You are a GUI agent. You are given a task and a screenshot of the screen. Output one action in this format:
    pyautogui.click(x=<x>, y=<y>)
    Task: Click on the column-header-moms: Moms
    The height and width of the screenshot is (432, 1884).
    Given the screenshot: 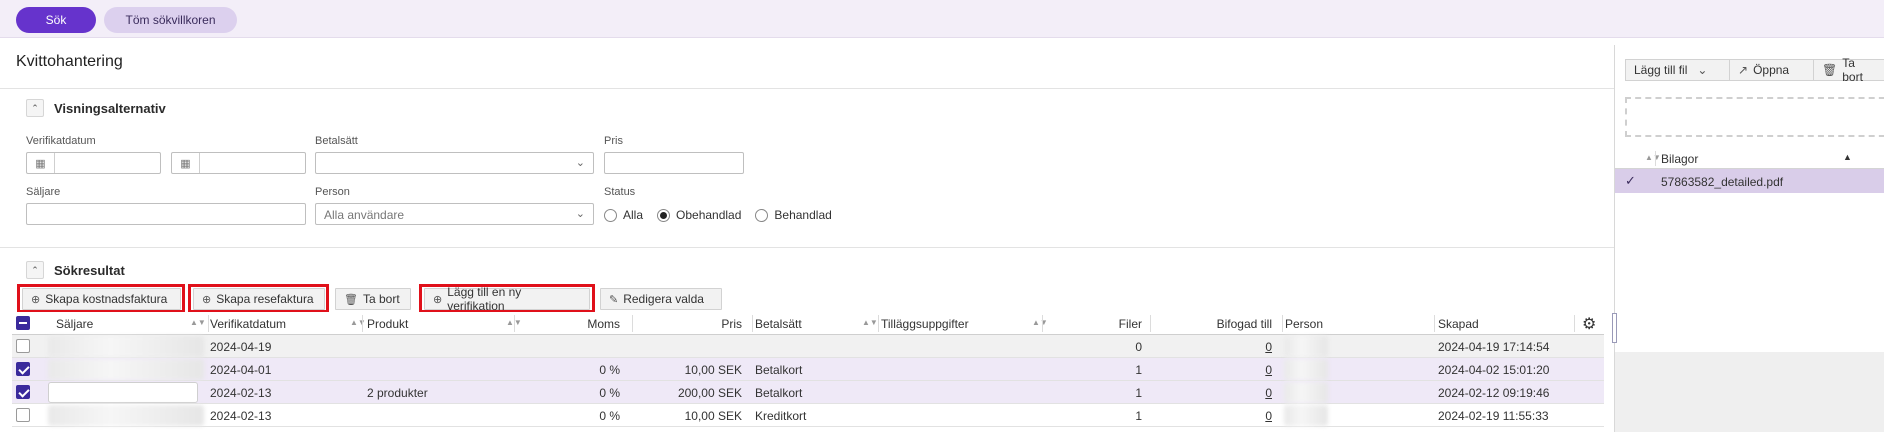 What is the action you would take?
    pyautogui.click(x=596, y=324)
    